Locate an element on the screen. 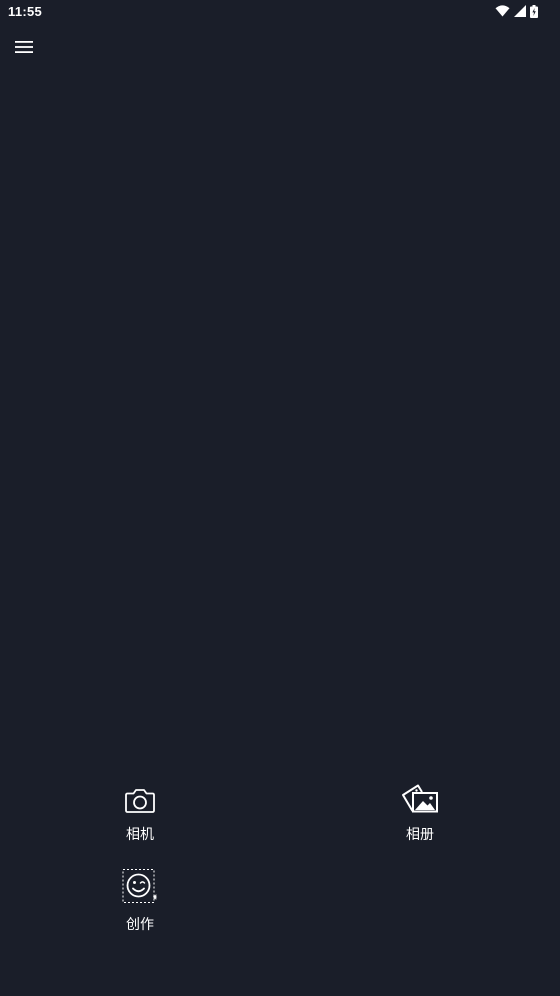 Image resolution: width=560 pixels, height=996 pixels. battery-icon is located at coordinates (534, 11).